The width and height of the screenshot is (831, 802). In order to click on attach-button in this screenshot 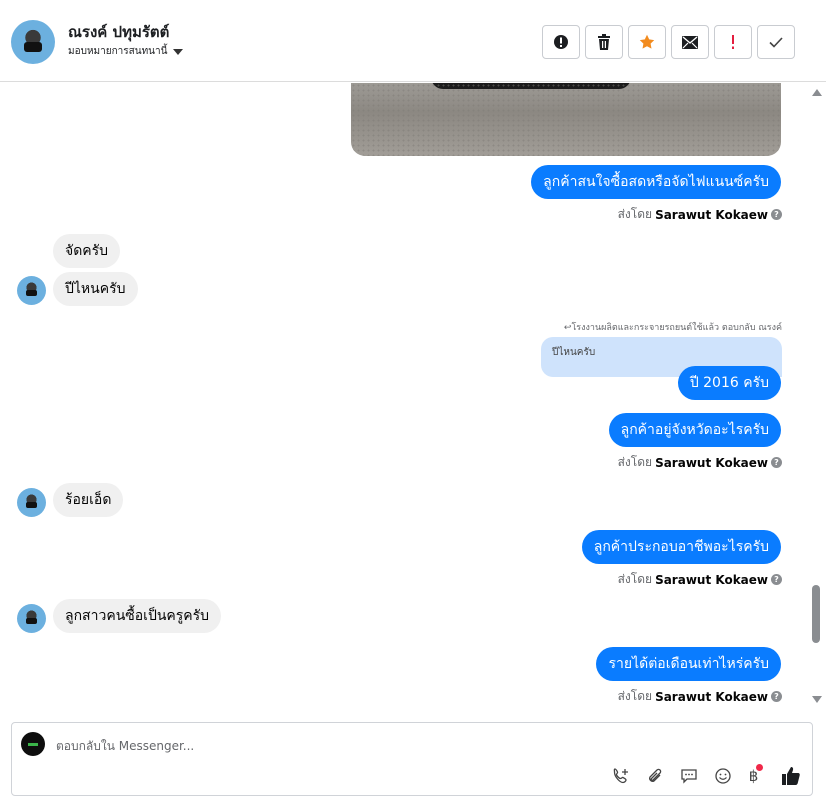, I will do `click(655, 776)`.